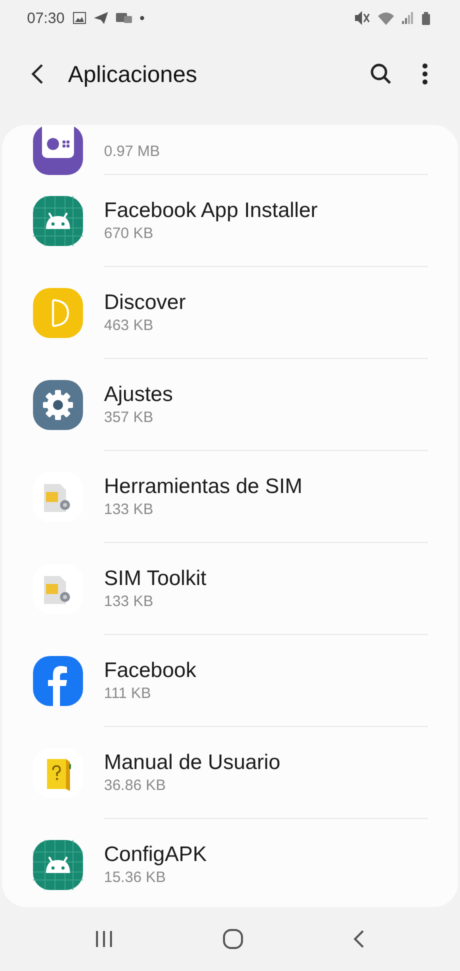 This screenshot has width=460, height=971. What do you see at coordinates (46, 18) in the screenshot?
I see `clock: 07:30` at bounding box center [46, 18].